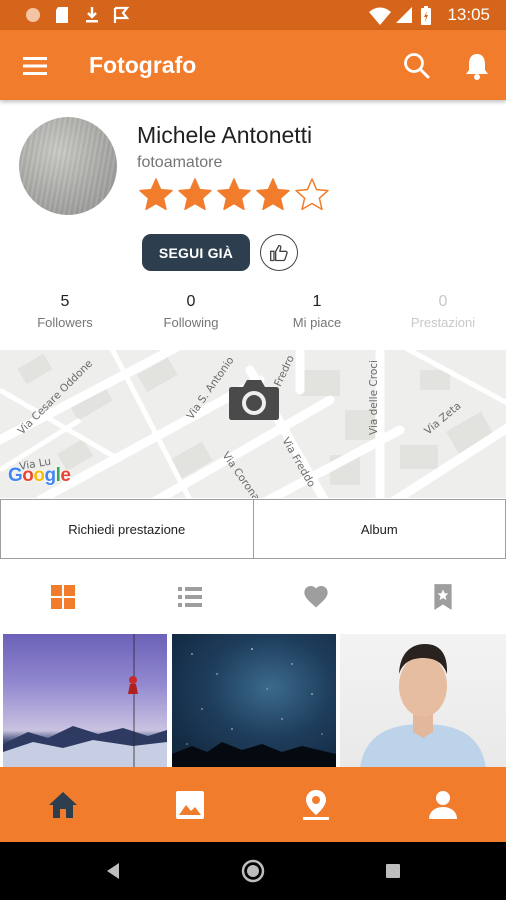 Image resolution: width=506 pixels, height=900 pixels. What do you see at coordinates (180, 162) in the screenshot?
I see `profile-role: fotoamatore` at bounding box center [180, 162].